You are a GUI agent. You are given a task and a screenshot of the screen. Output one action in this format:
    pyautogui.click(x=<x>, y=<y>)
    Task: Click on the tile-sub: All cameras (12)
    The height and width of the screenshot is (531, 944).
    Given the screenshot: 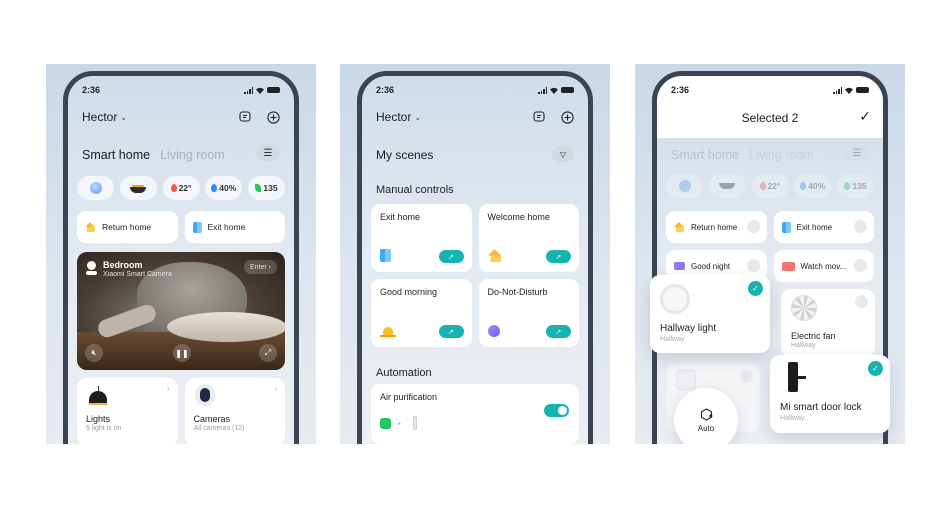 What is the action you would take?
    pyautogui.click(x=219, y=428)
    